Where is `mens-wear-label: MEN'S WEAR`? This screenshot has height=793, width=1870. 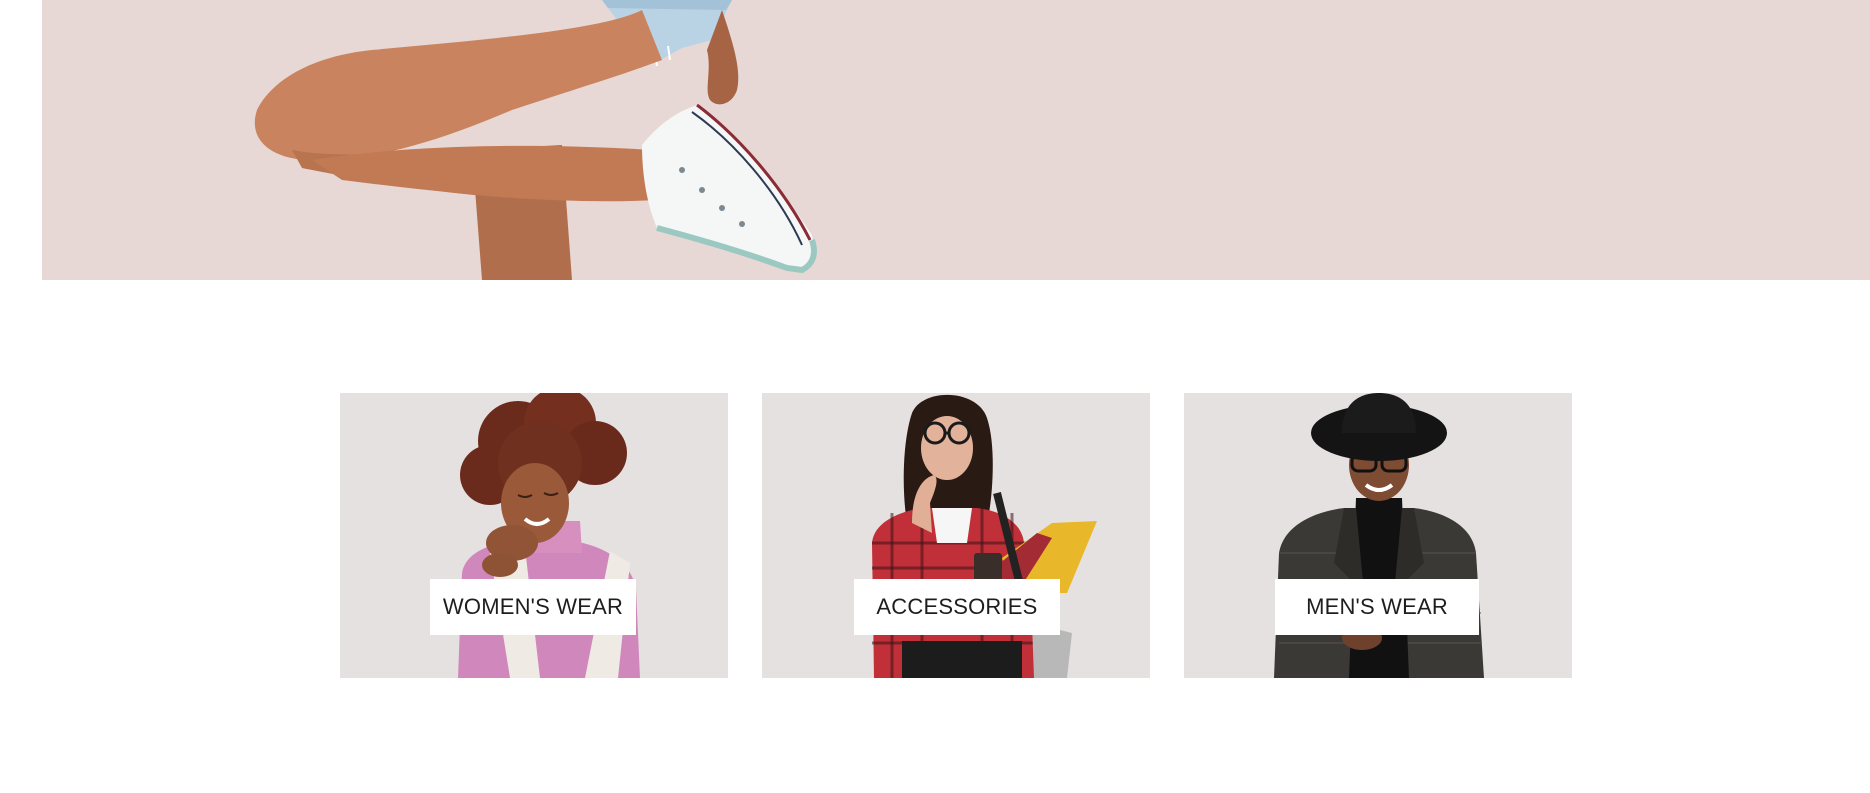
mens-wear-label: MEN'S WEAR is located at coordinates (1377, 607).